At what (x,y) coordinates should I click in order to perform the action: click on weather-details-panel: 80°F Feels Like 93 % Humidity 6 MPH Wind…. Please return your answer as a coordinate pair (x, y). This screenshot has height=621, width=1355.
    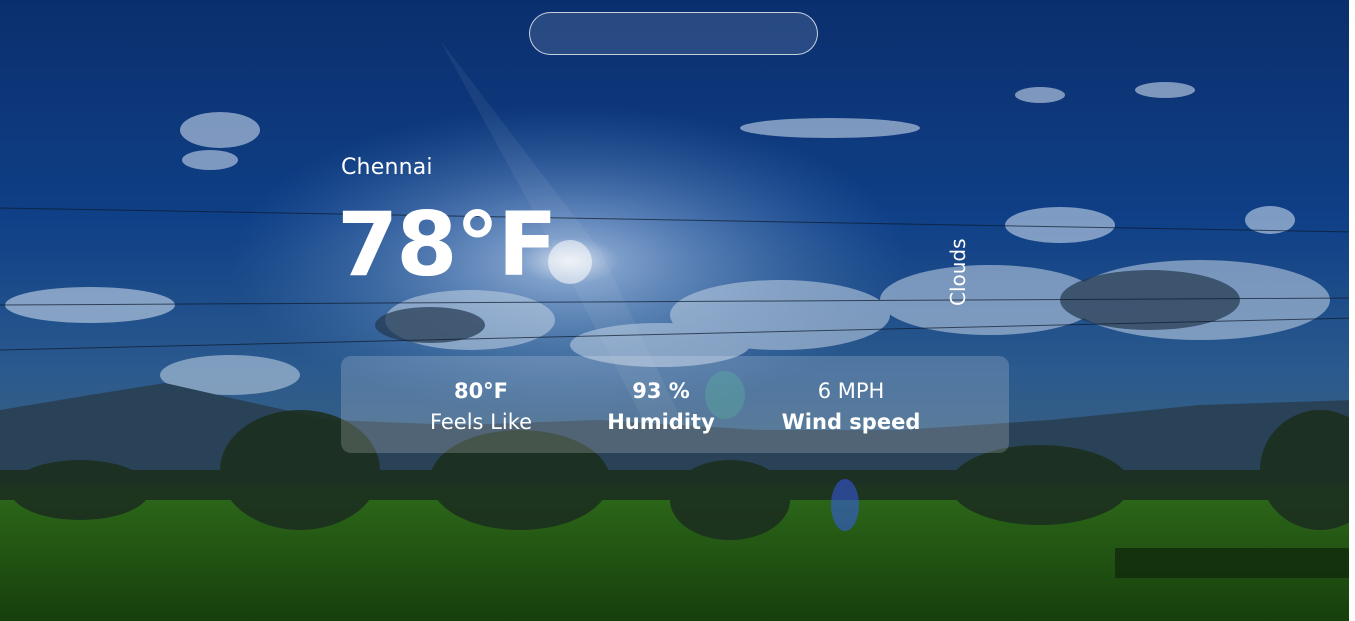
    Looking at the image, I should click on (675, 404).